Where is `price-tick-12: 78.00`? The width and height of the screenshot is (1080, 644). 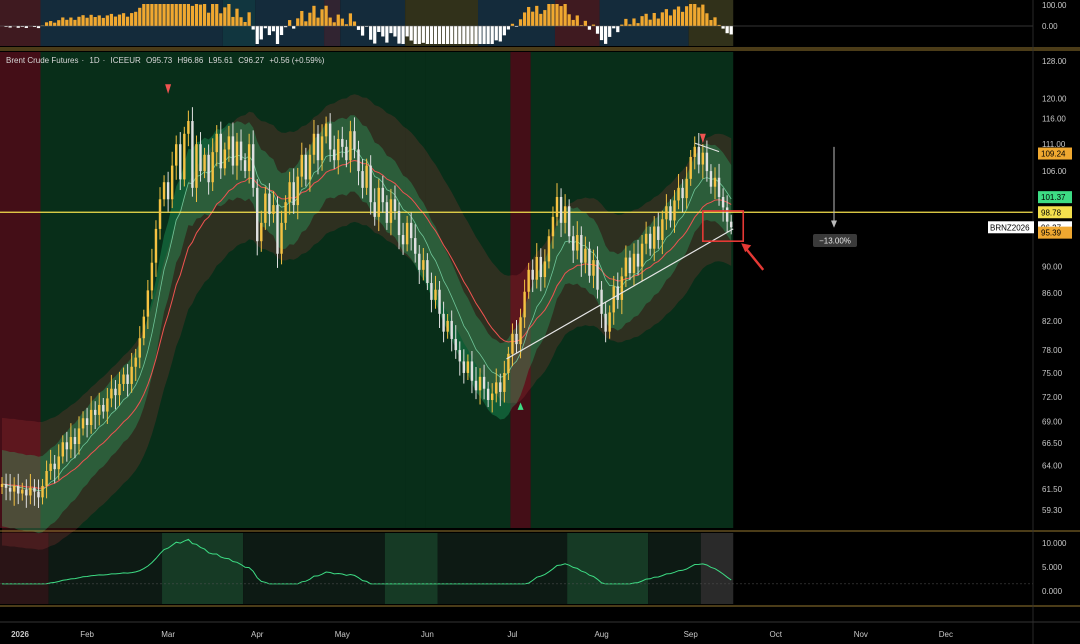 price-tick-12: 78.00 is located at coordinates (1052, 350).